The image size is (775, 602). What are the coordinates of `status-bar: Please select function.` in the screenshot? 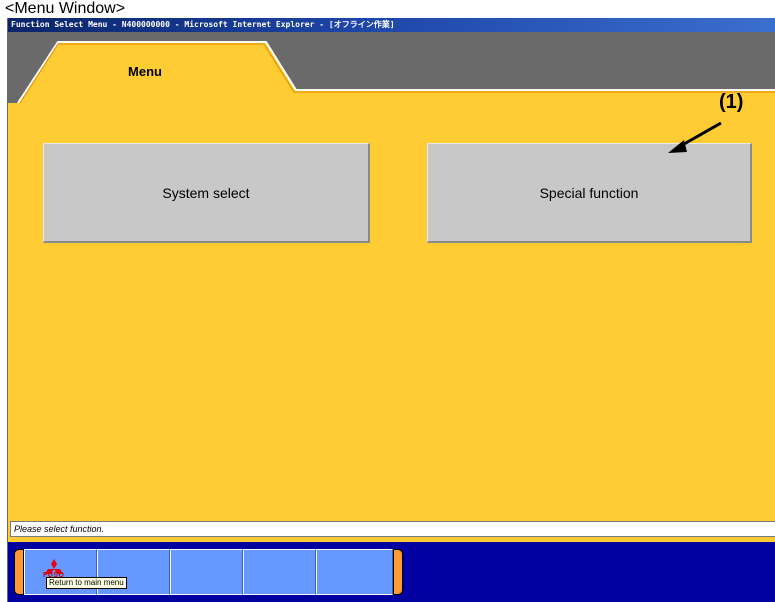 It's located at (392, 529).